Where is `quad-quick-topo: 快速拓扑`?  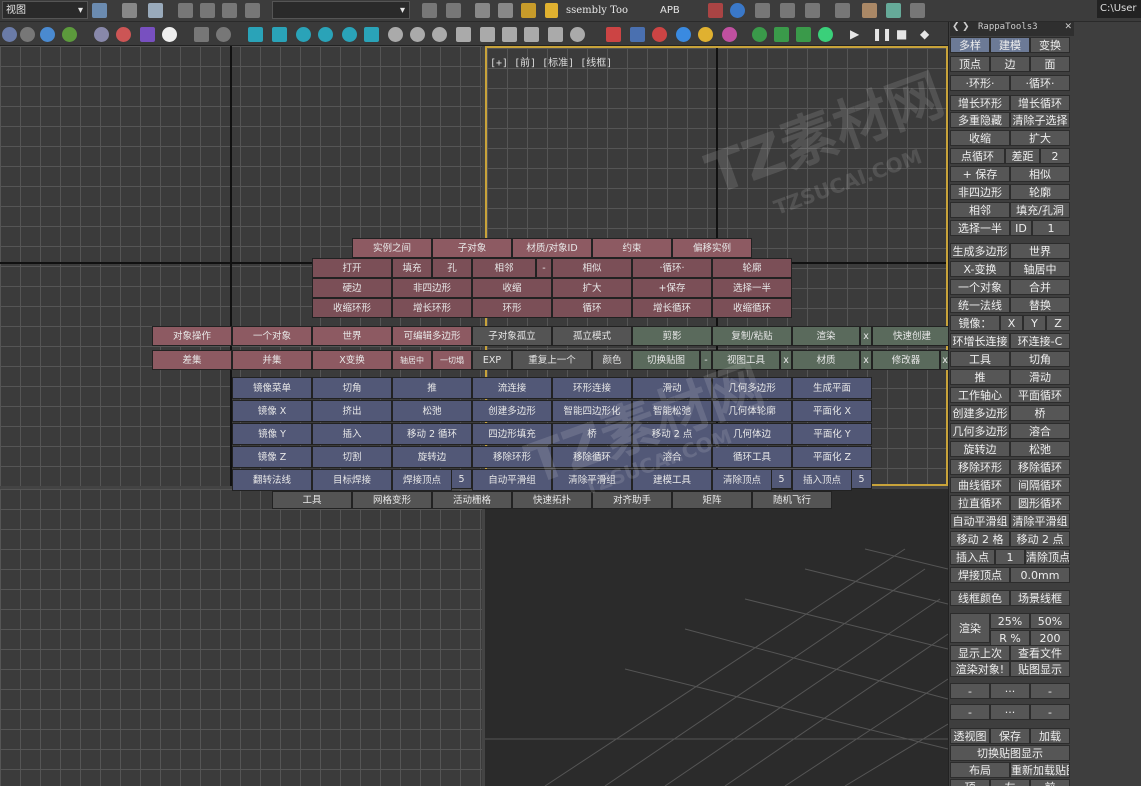
quad-quick-topo: 快速拓扑 is located at coordinates (552, 500).